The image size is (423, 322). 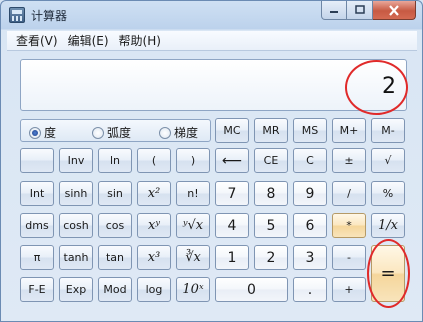 What do you see at coordinates (37, 193) in the screenshot?
I see `int-button: Int` at bounding box center [37, 193].